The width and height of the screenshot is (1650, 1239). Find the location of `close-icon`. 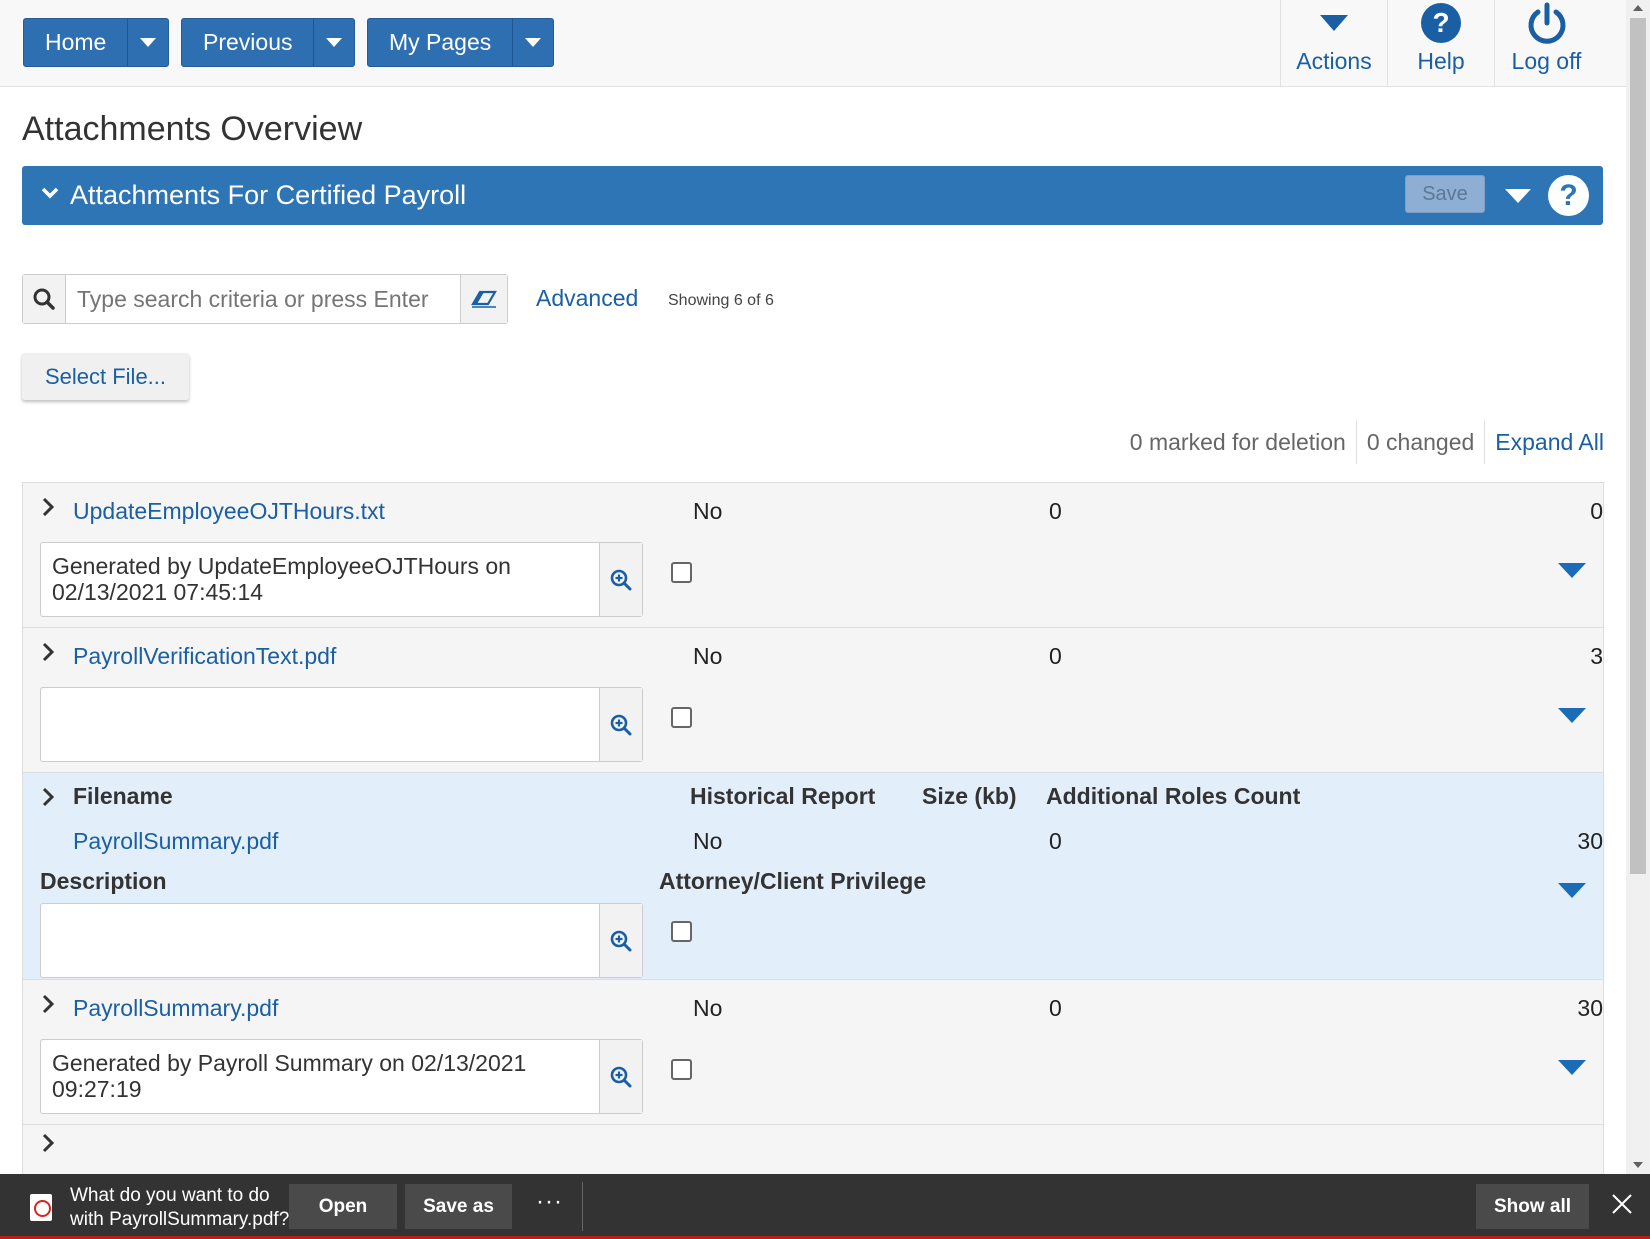

close-icon is located at coordinates (1622, 1204).